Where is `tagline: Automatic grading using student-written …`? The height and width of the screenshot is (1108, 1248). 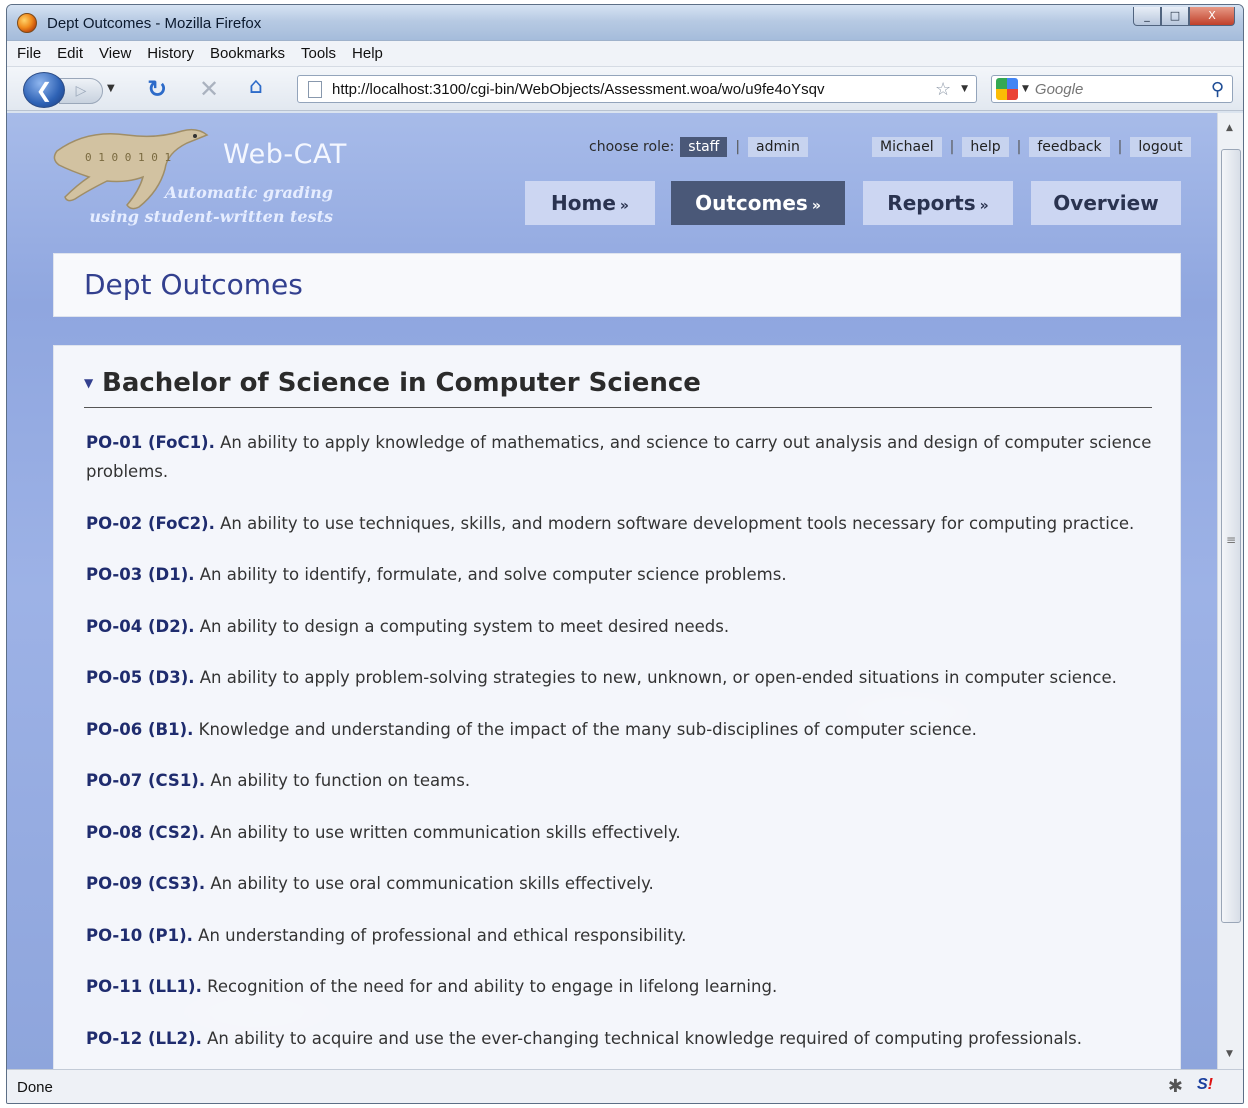 tagline: Automatic grading using student-written … is located at coordinates (182, 205).